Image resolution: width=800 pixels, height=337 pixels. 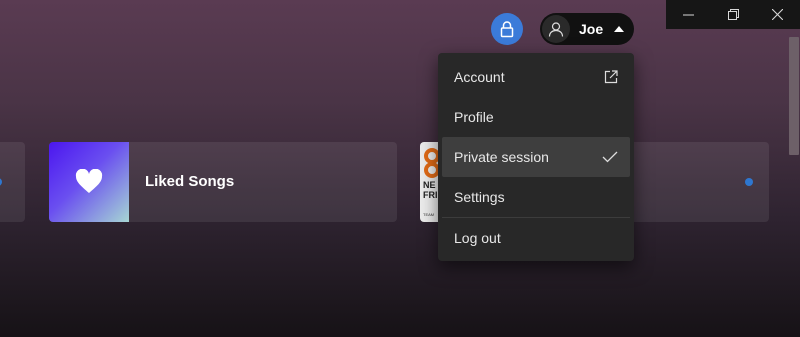 I want to click on menu-item-label: Log out, so click(x=477, y=238).